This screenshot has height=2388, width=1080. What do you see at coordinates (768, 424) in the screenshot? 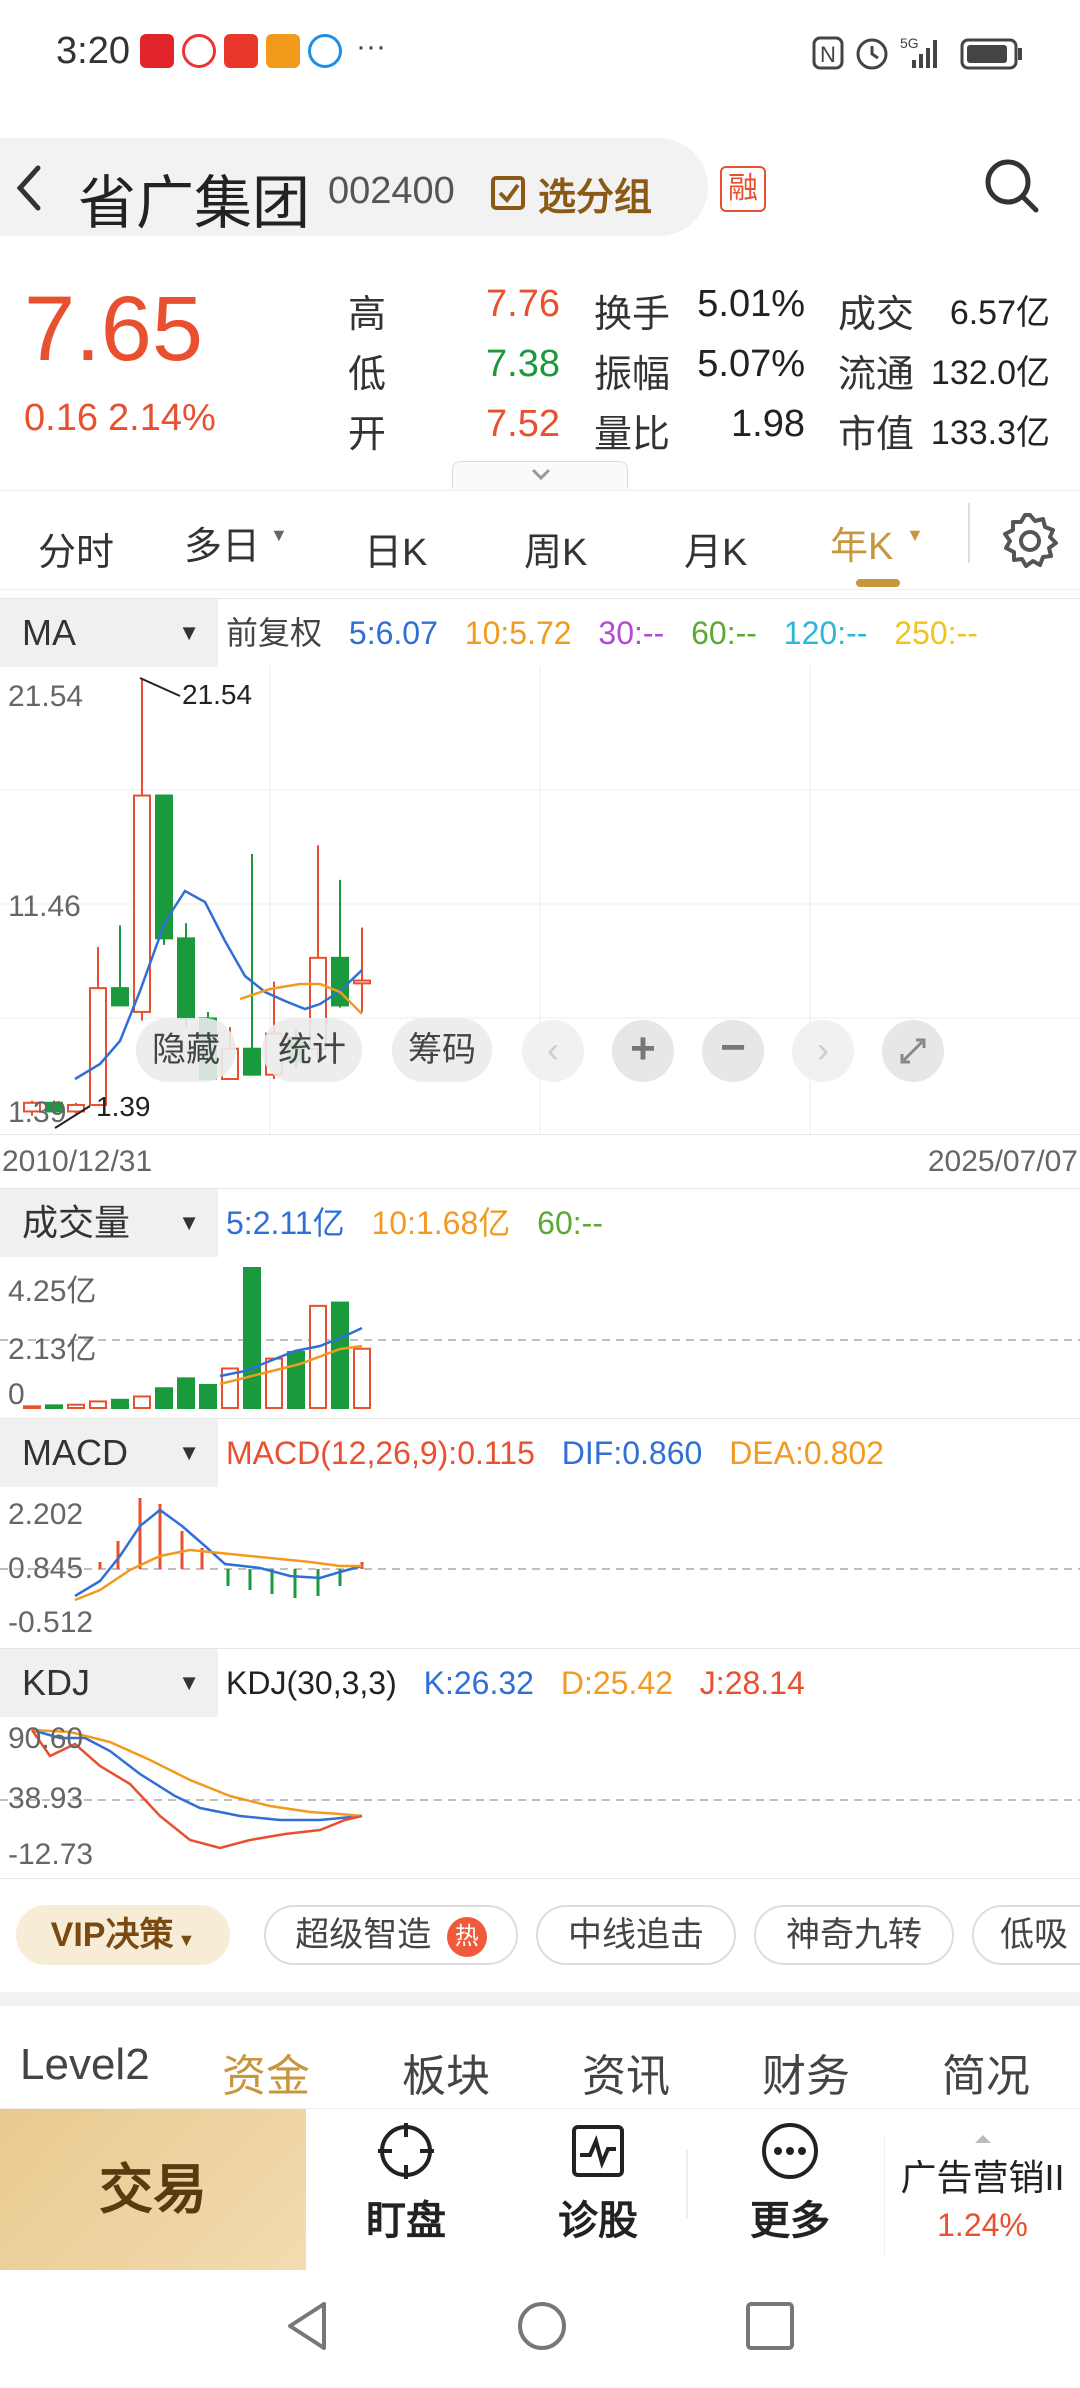
I see `volume-ratio-value: 1.98` at bounding box center [768, 424].